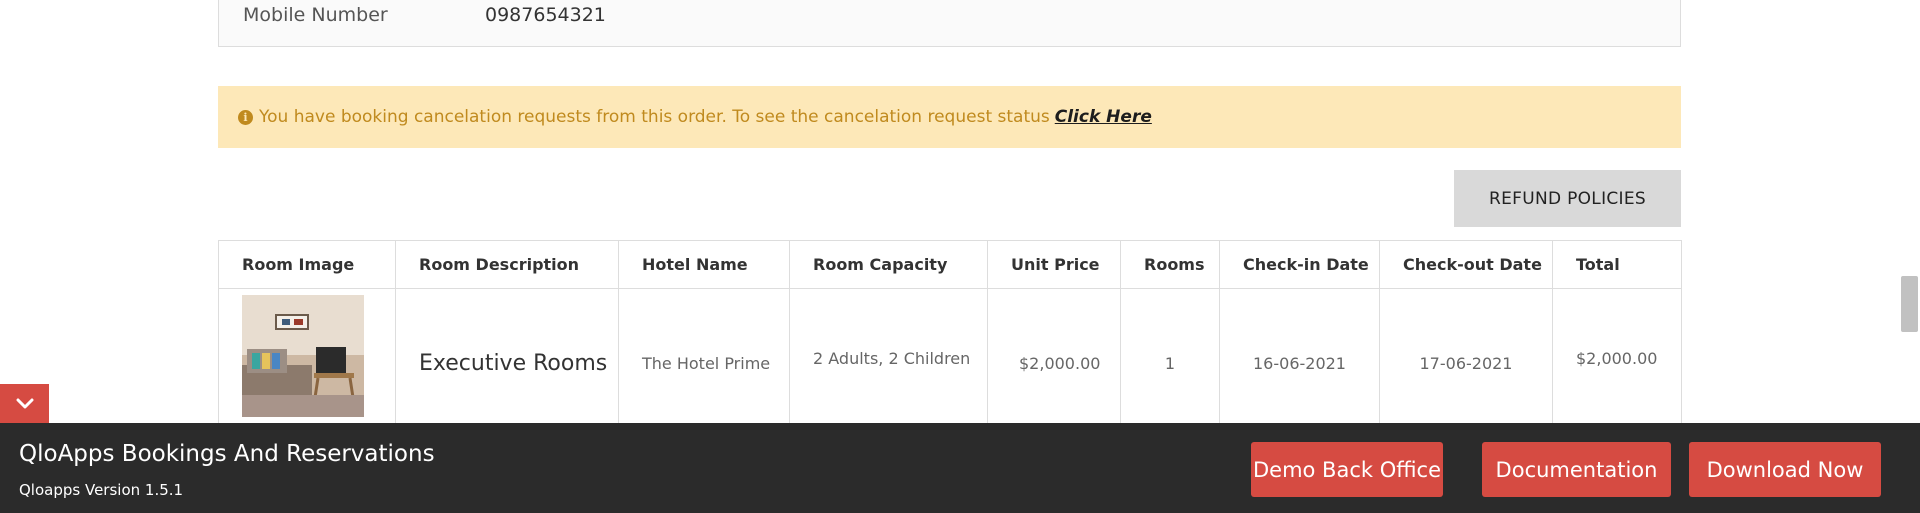  What do you see at coordinates (545, 15) in the screenshot?
I see `mobile-value: 0987654321` at bounding box center [545, 15].